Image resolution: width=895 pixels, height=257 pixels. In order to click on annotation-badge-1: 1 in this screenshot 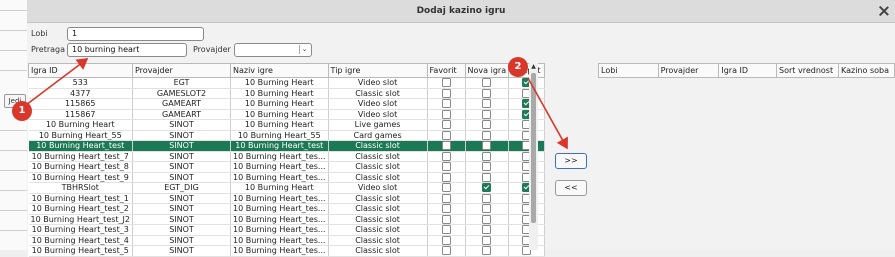, I will do `click(22, 111)`.